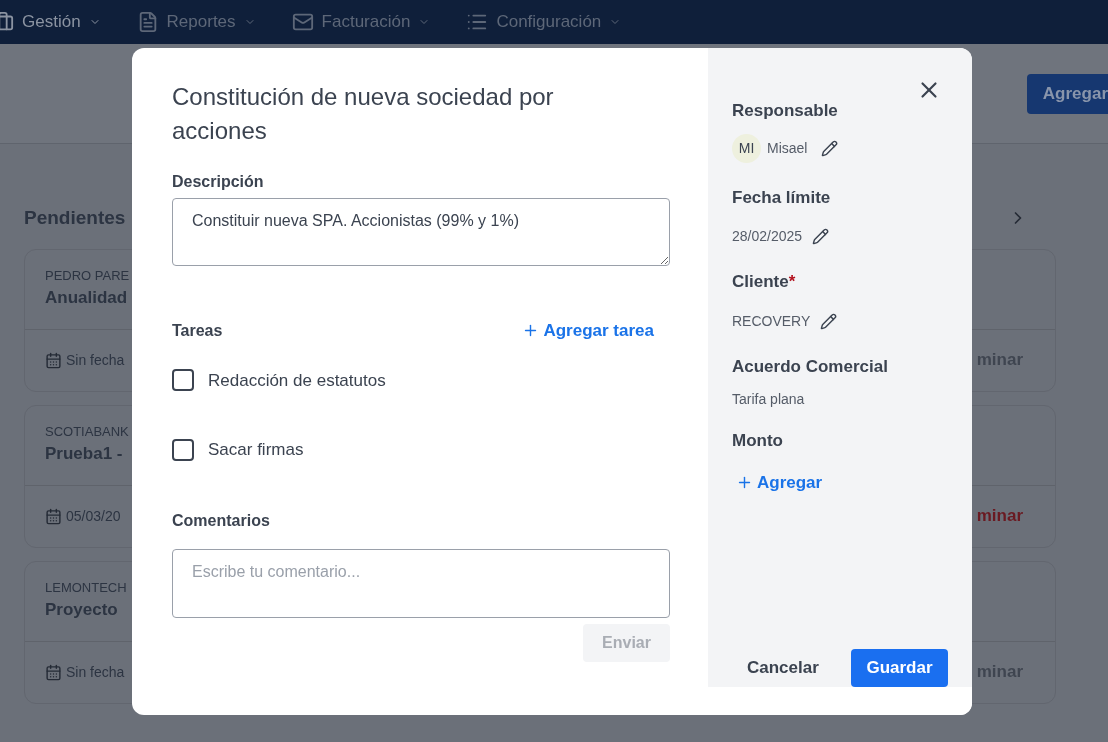 The width and height of the screenshot is (1108, 742). I want to click on client-name: LEMONTECH, so click(86, 587).